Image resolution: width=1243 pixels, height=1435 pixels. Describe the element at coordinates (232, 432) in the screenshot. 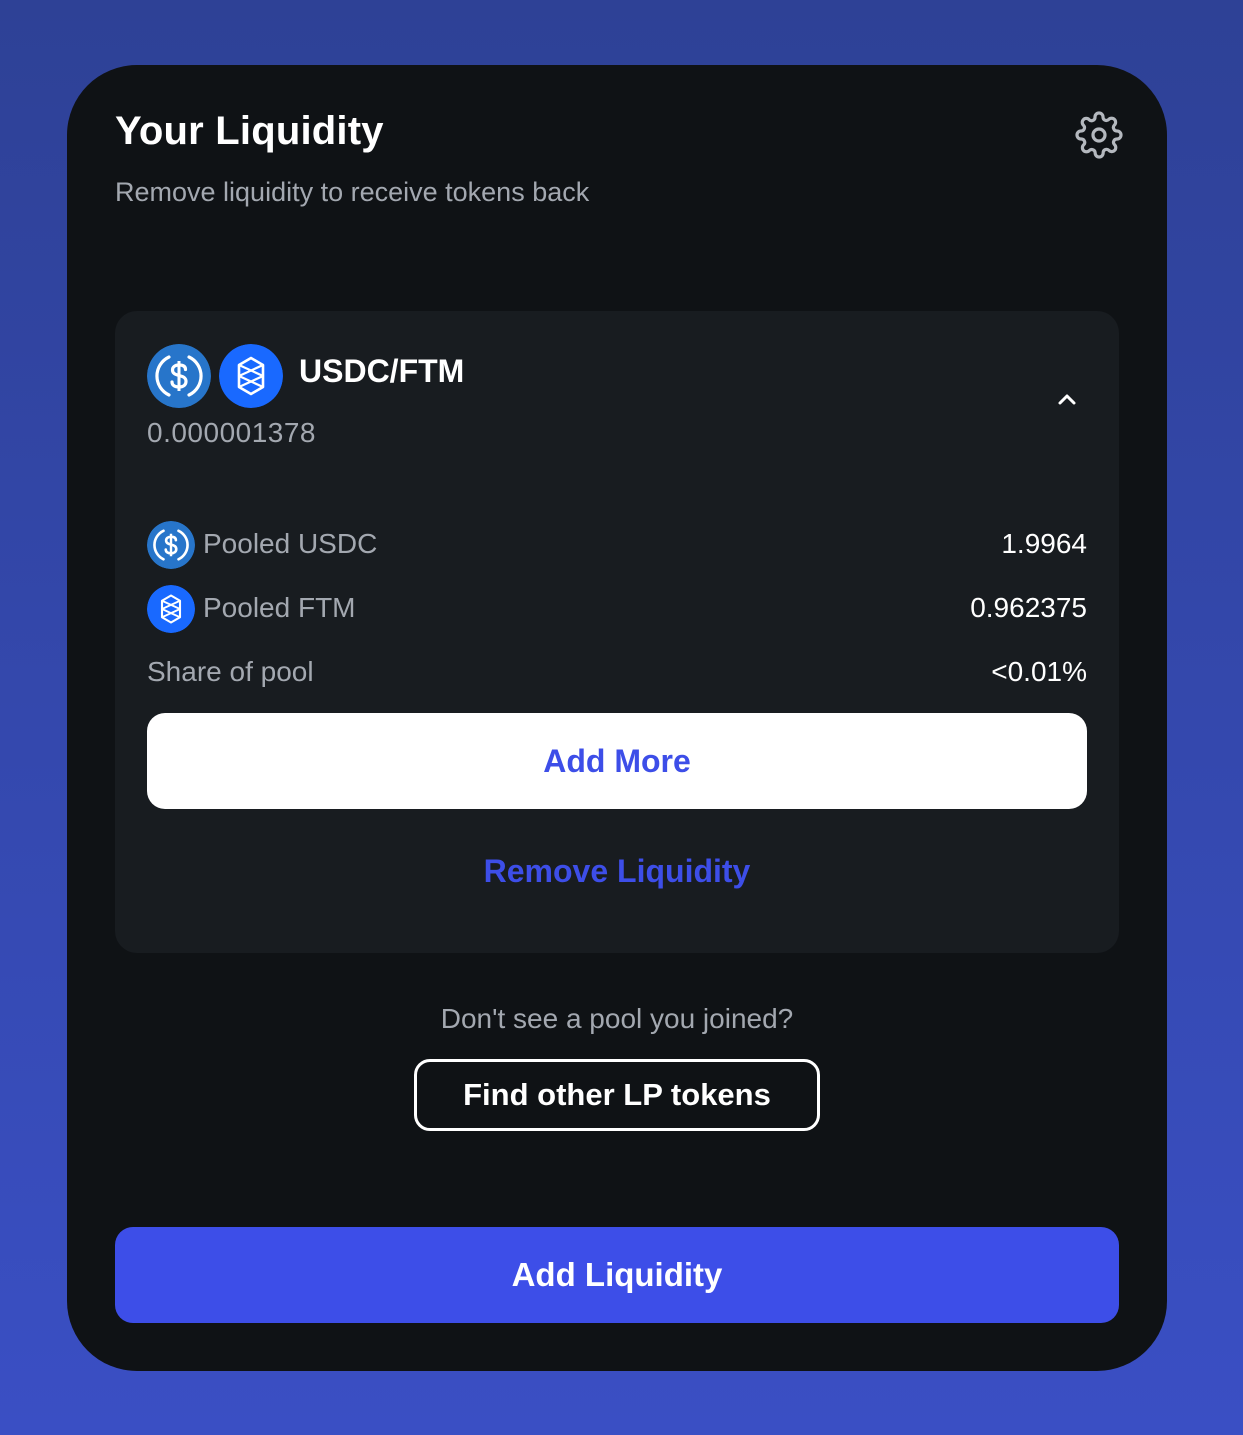

I see `lp-balance: 0.000001378` at that location.